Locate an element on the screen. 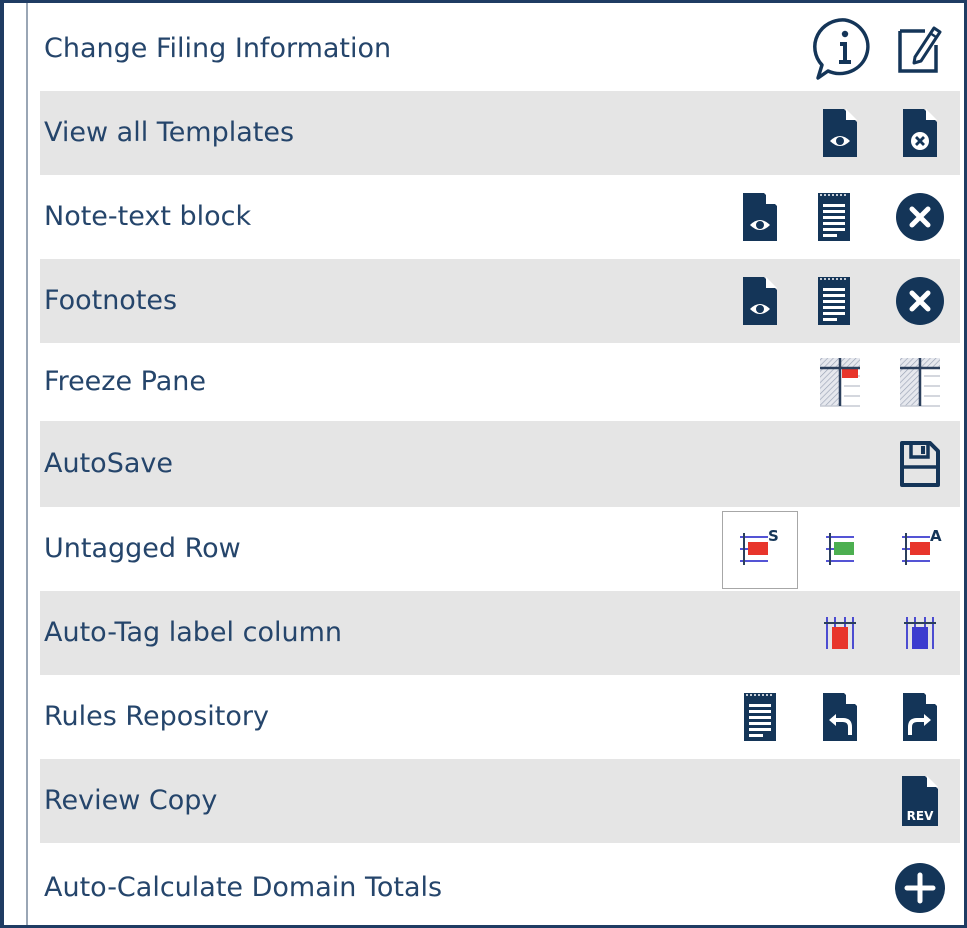 This screenshot has height=928, width=967. edit-note-icon is located at coordinates (920, 49).